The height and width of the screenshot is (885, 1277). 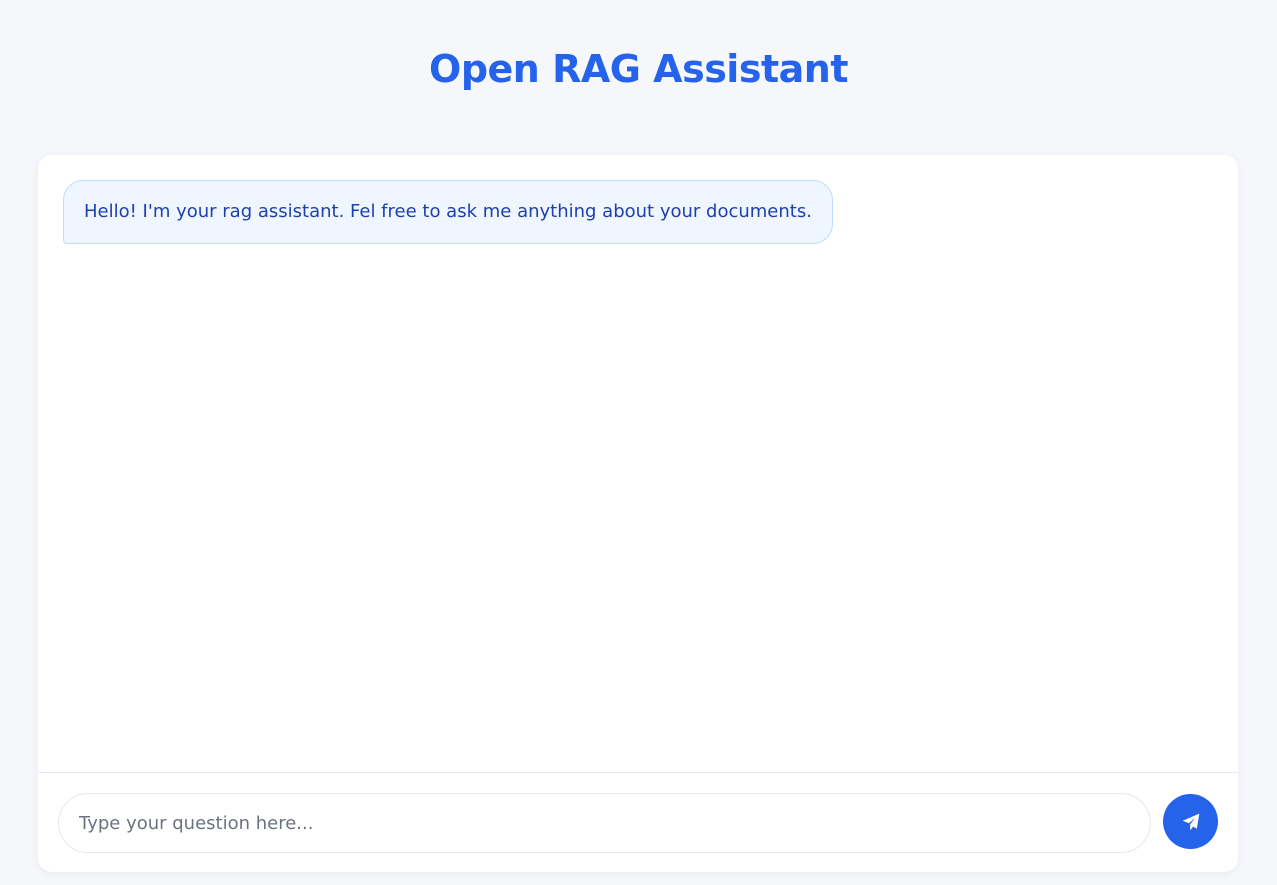 I want to click on composer-bar, so click(x=638, y=822).